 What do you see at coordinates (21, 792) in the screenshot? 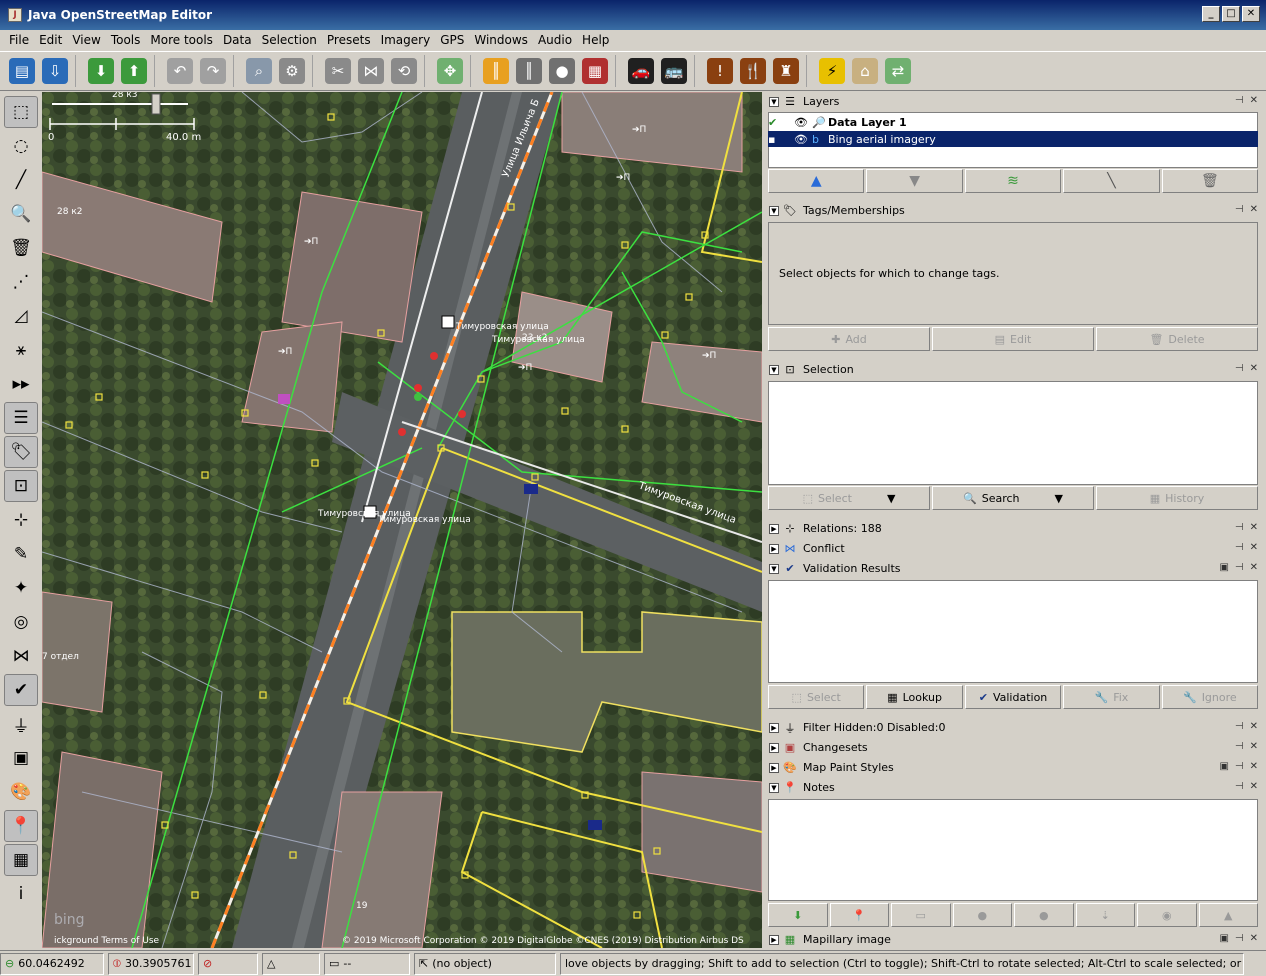
I see `mapstyles-toggle-icon: 🎨` at bounding box center [21, 792].